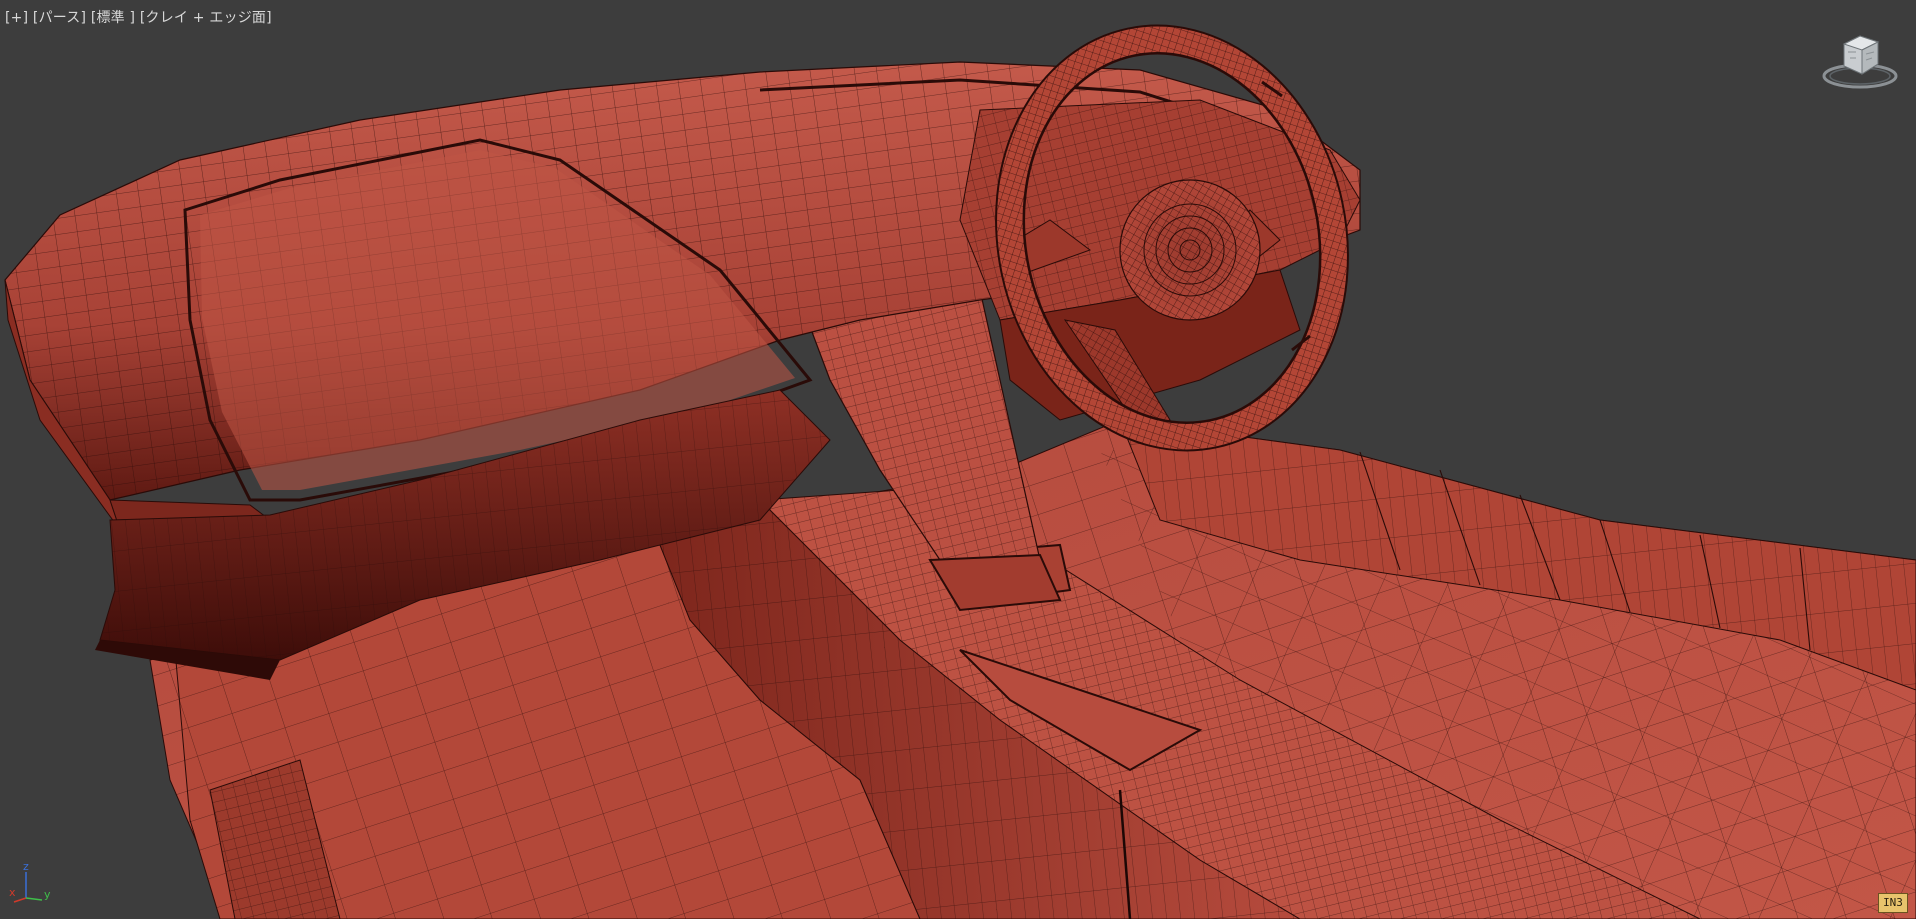 Image resolution: width=1916 pixels, height=919 pixels. What do you see at coordinates (26, 866) in the screenshot?
I see `axis-z-label: z` at bounding box center [26, 866].